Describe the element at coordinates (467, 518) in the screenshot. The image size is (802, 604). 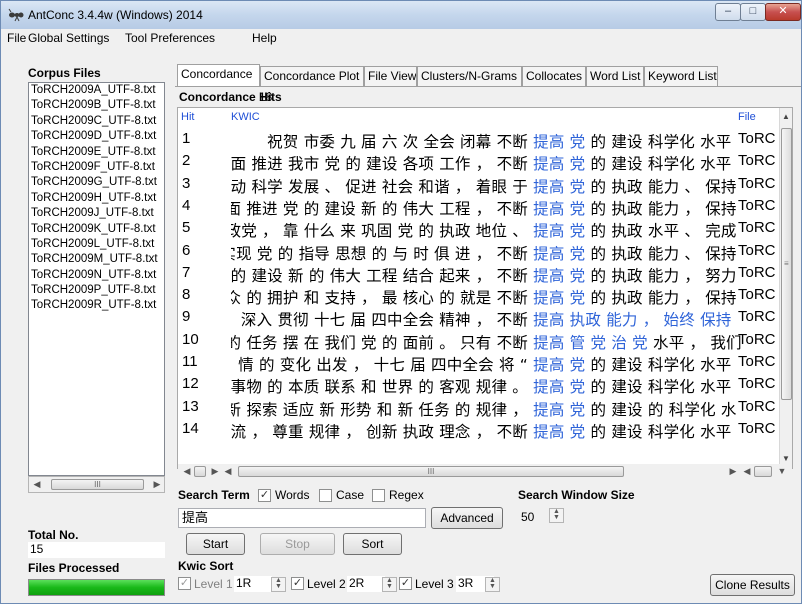
I see `advanced-button: Advanced` at that location.